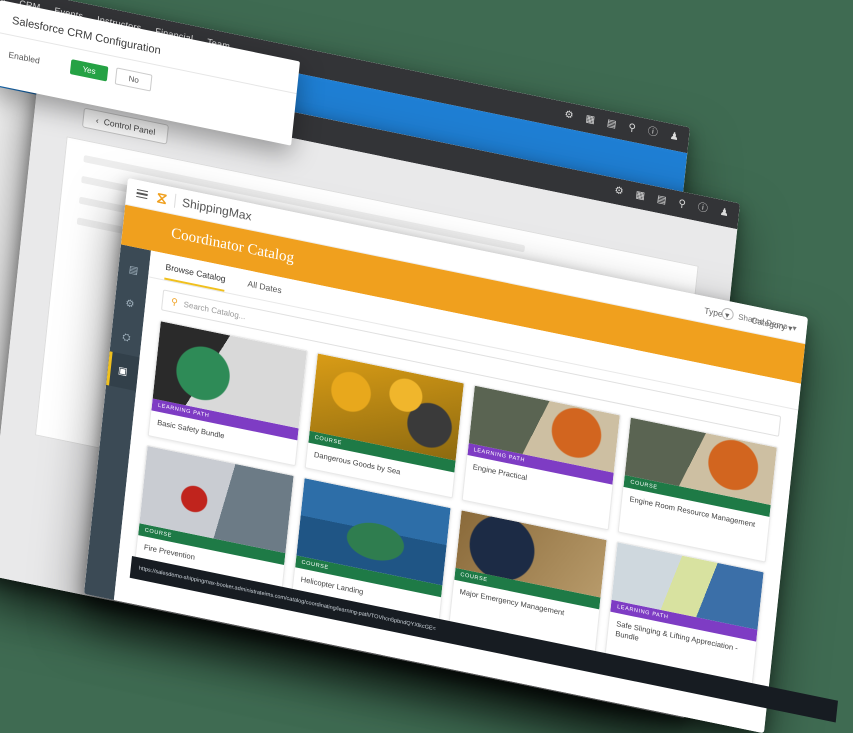  I want to click on yes-button: Yes, so click(89, 70).